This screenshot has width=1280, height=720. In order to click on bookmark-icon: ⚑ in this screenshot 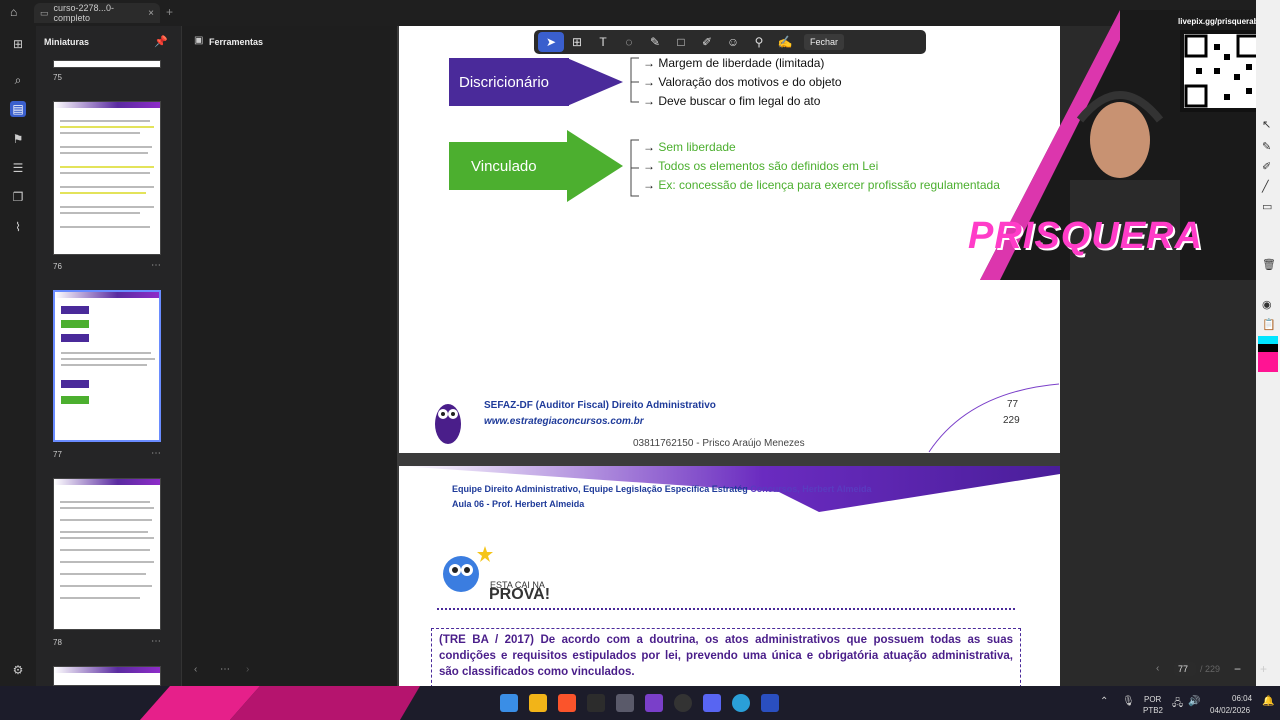, I will do `click(18, 139)`.